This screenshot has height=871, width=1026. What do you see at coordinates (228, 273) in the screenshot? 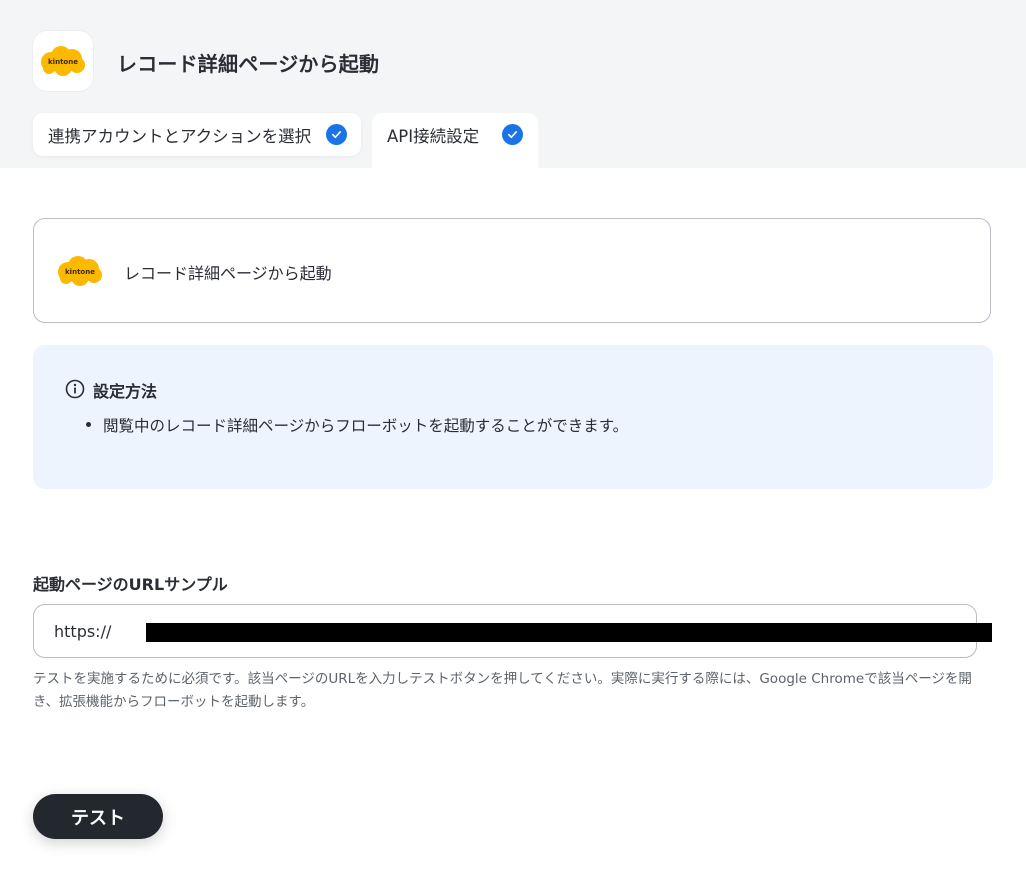
I see `trigger-label: レコード詳細ページから起動` at bounding box center [228, 273].